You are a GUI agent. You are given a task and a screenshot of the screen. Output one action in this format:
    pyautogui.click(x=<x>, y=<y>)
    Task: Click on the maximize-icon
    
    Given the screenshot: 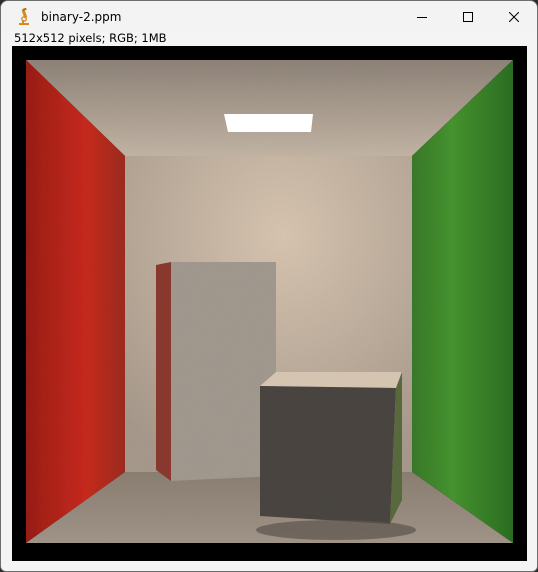 What is the action you would take?
    pyautogui.click(x=468, y=16)
    